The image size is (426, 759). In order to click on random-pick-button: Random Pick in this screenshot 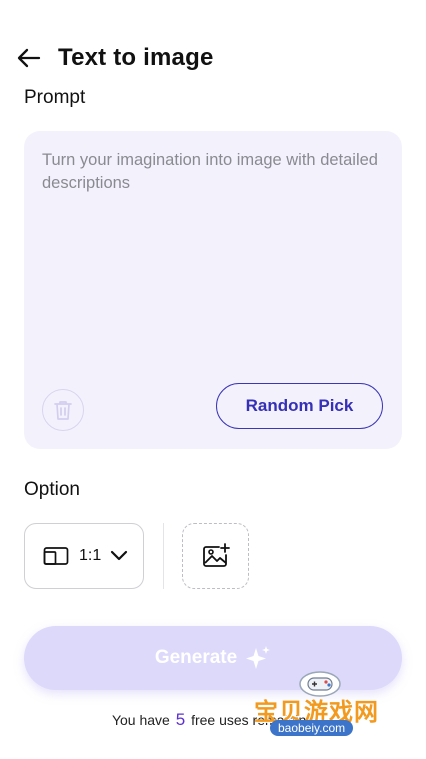, I will do `click(299, 406)`.